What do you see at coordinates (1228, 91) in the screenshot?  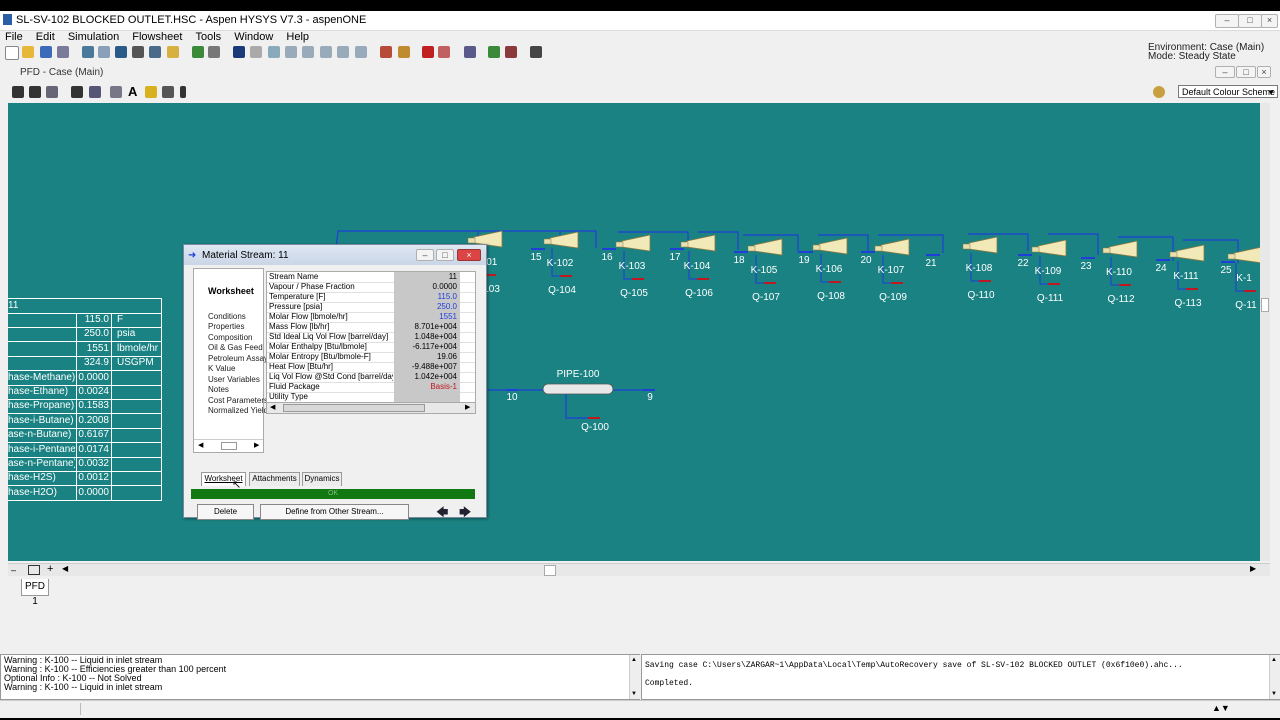 I see `colour-scheme-dropdown: Default Colour Scheme ▼` at bounding box center [1228, 91].